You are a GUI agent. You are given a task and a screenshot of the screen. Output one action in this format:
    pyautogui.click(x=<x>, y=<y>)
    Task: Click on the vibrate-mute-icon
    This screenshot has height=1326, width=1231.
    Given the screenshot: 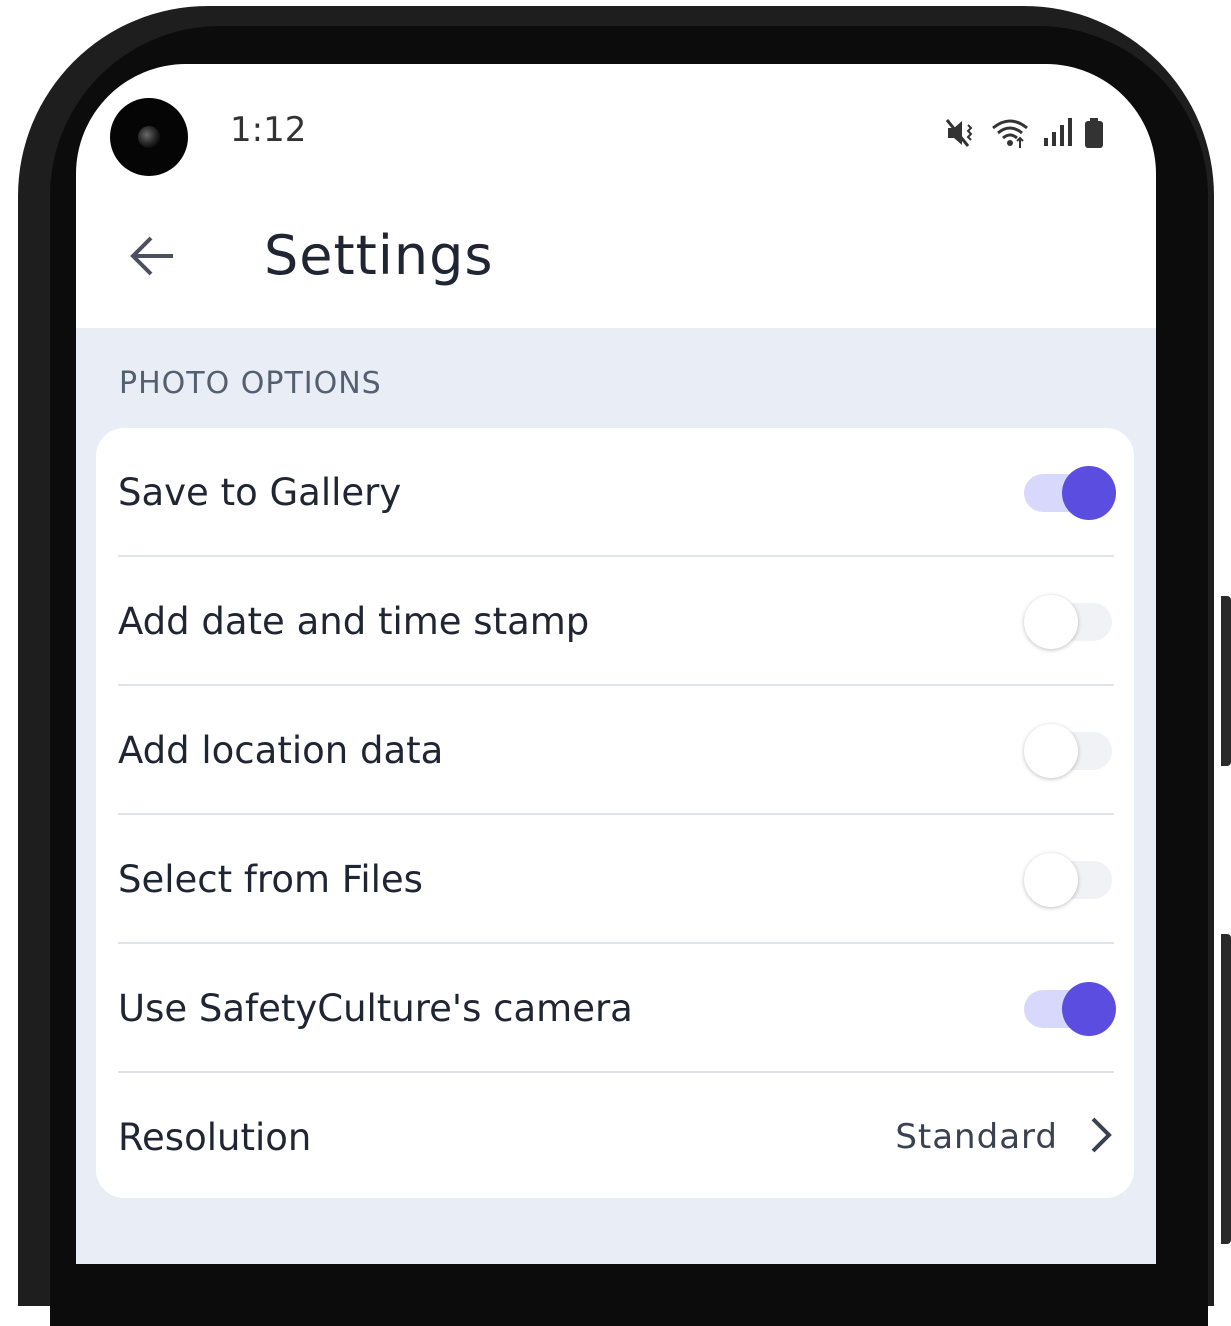 What is the action you would take?
    pyautogui.click(x=961, y=133)
    